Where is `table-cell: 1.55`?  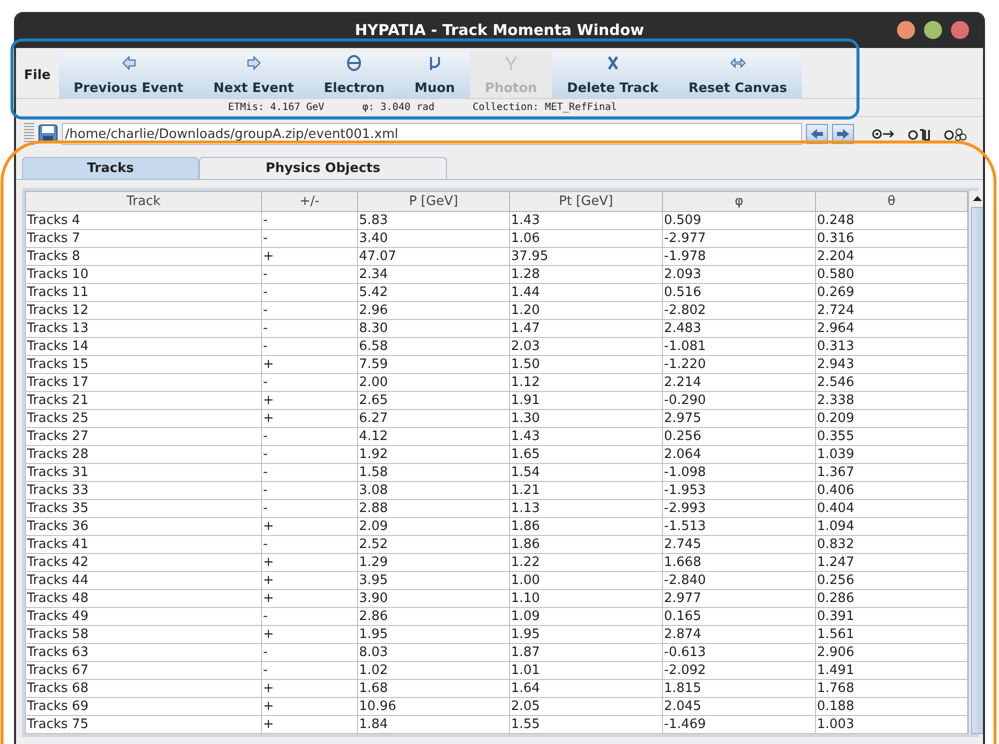 table-cell: 1.55 is located at coordinates (586, 725).